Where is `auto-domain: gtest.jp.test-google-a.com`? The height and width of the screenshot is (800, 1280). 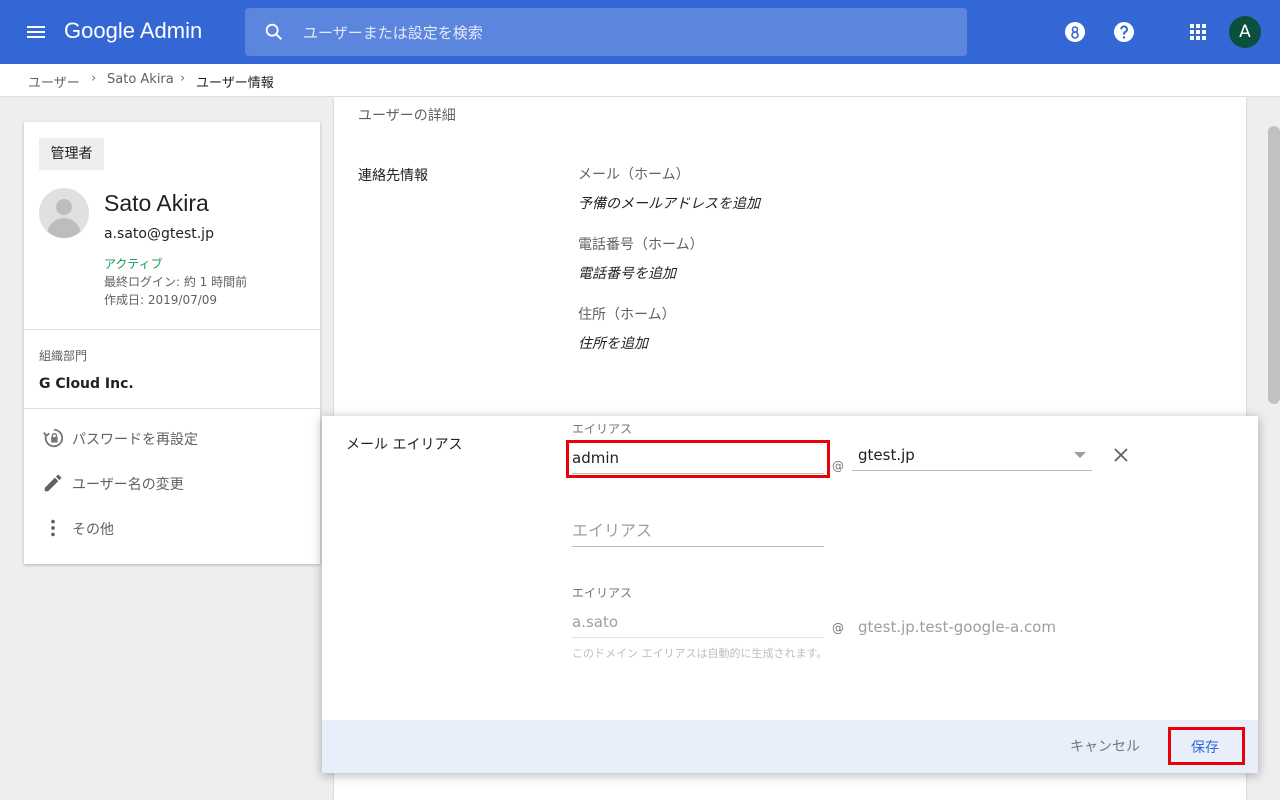 auto-domain: gtest.jp.test-google-a.com is located at coordinates (957, 627).